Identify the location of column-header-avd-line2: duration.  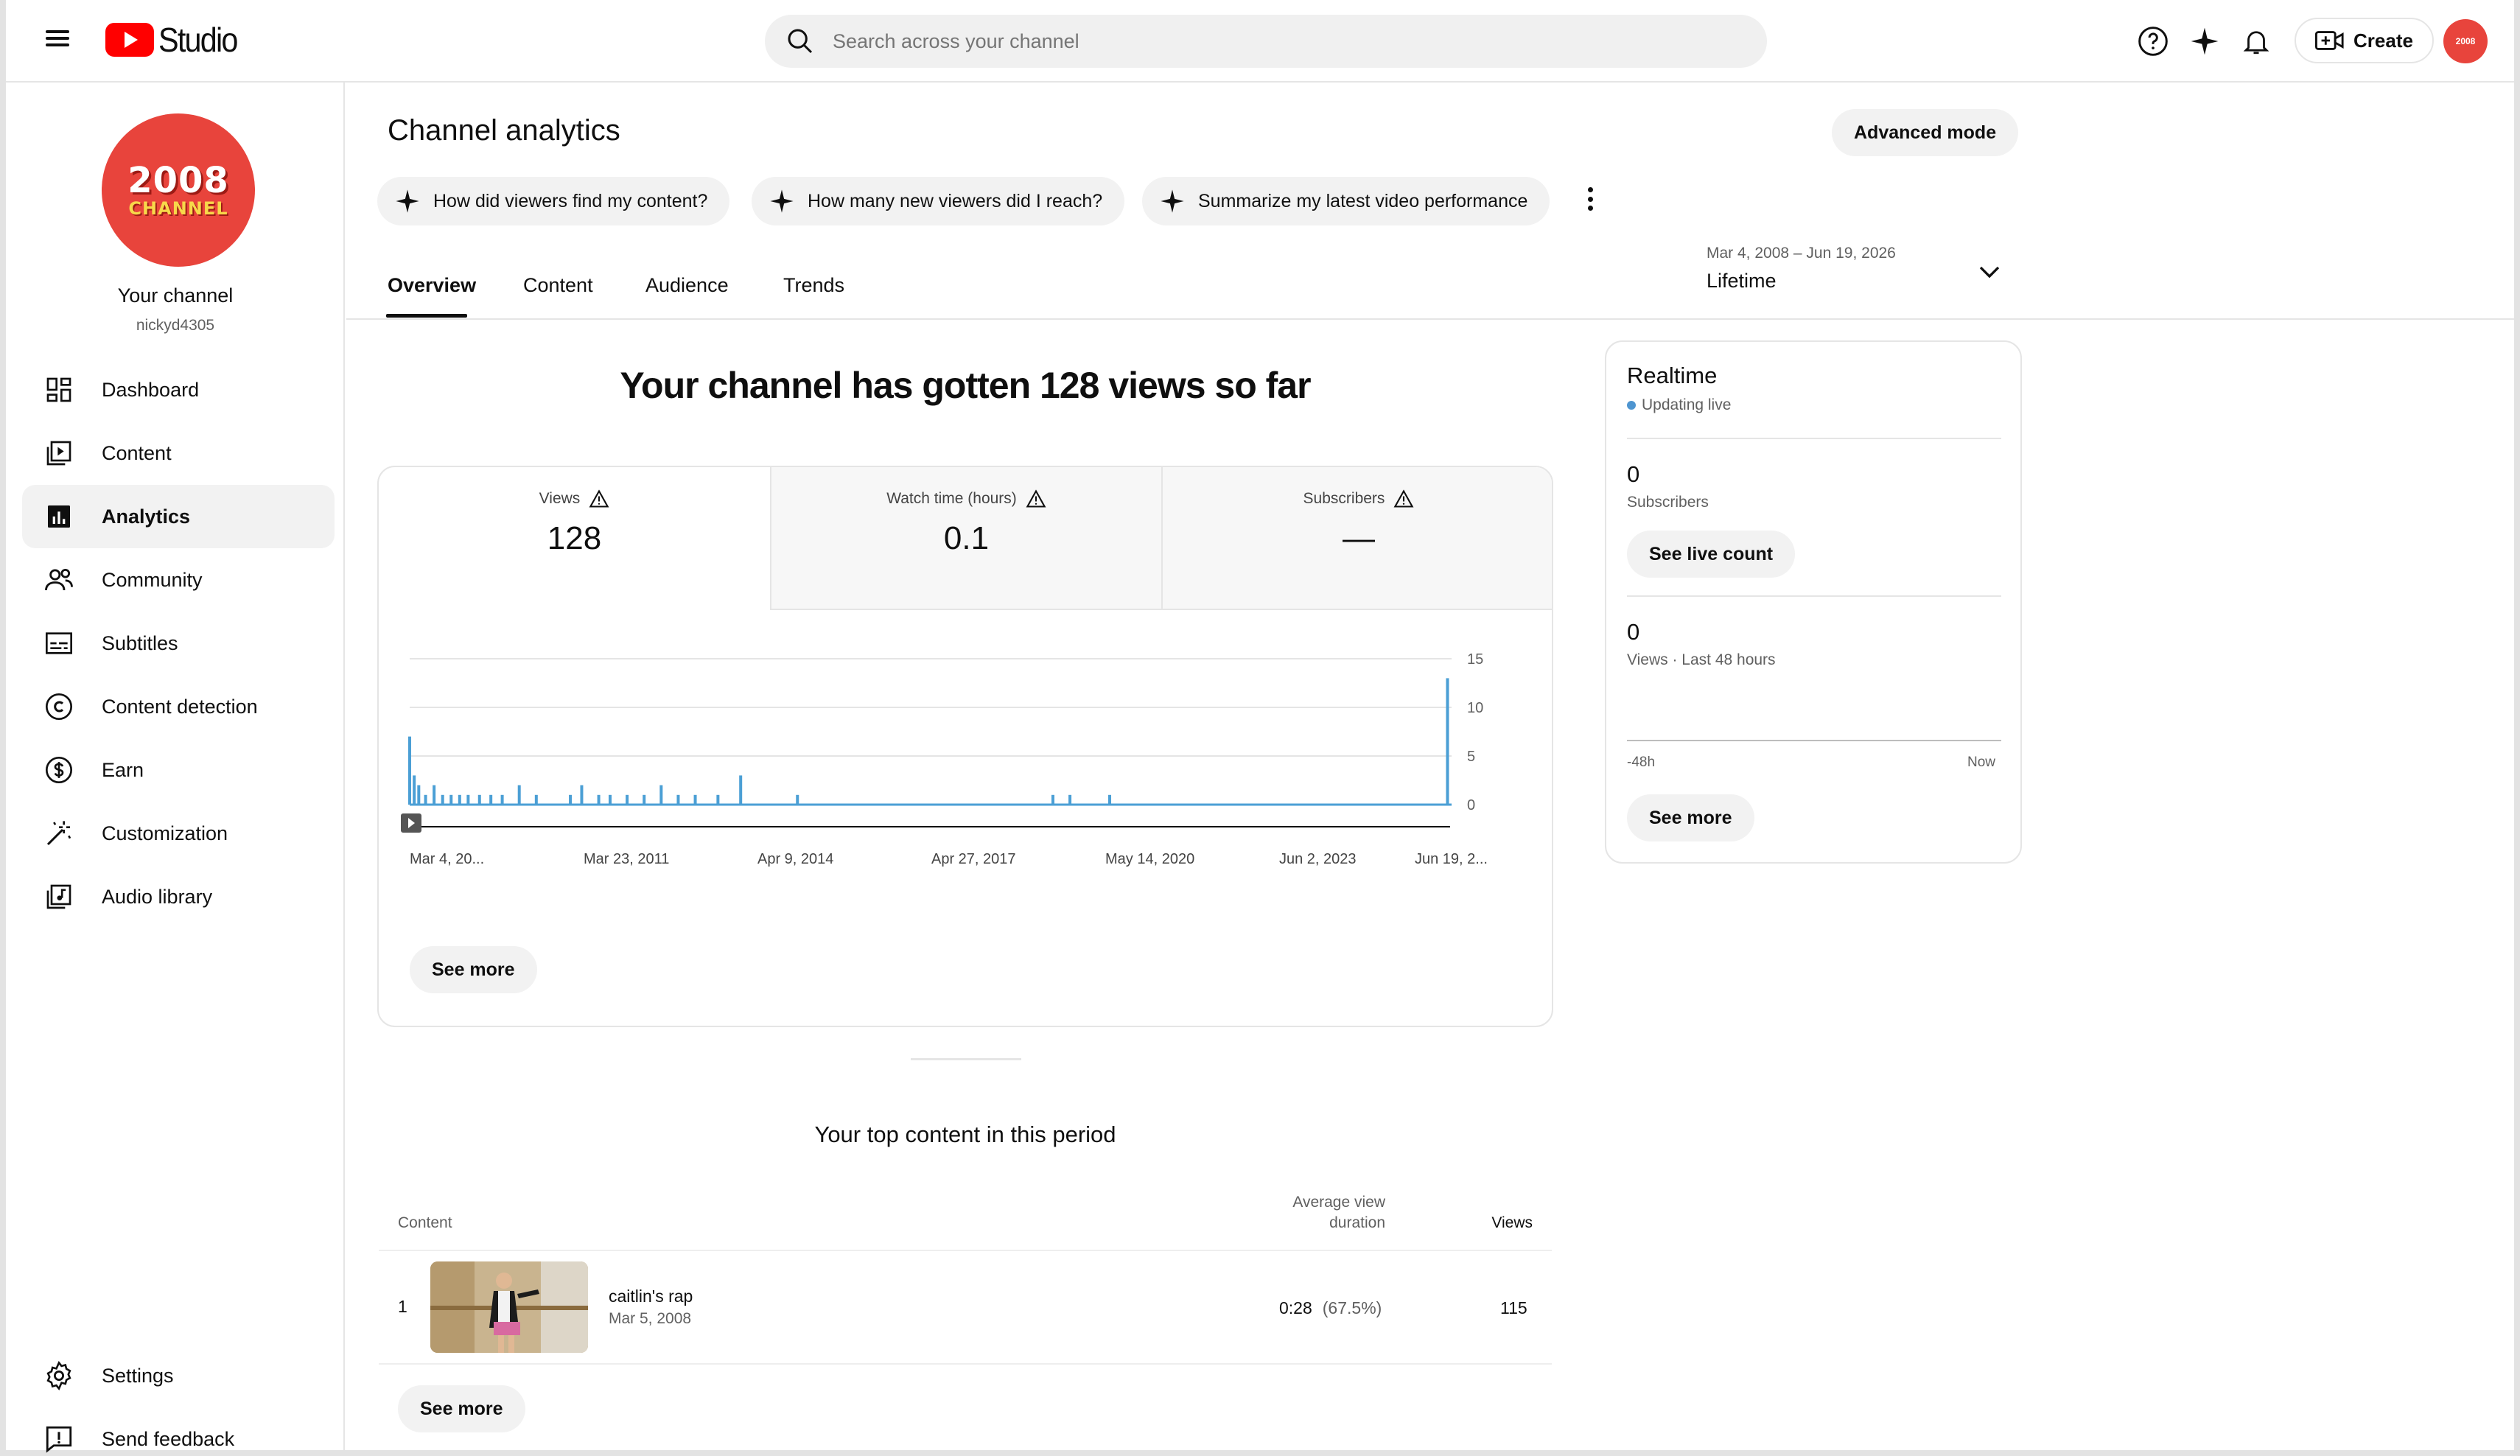
(1337, 1223).